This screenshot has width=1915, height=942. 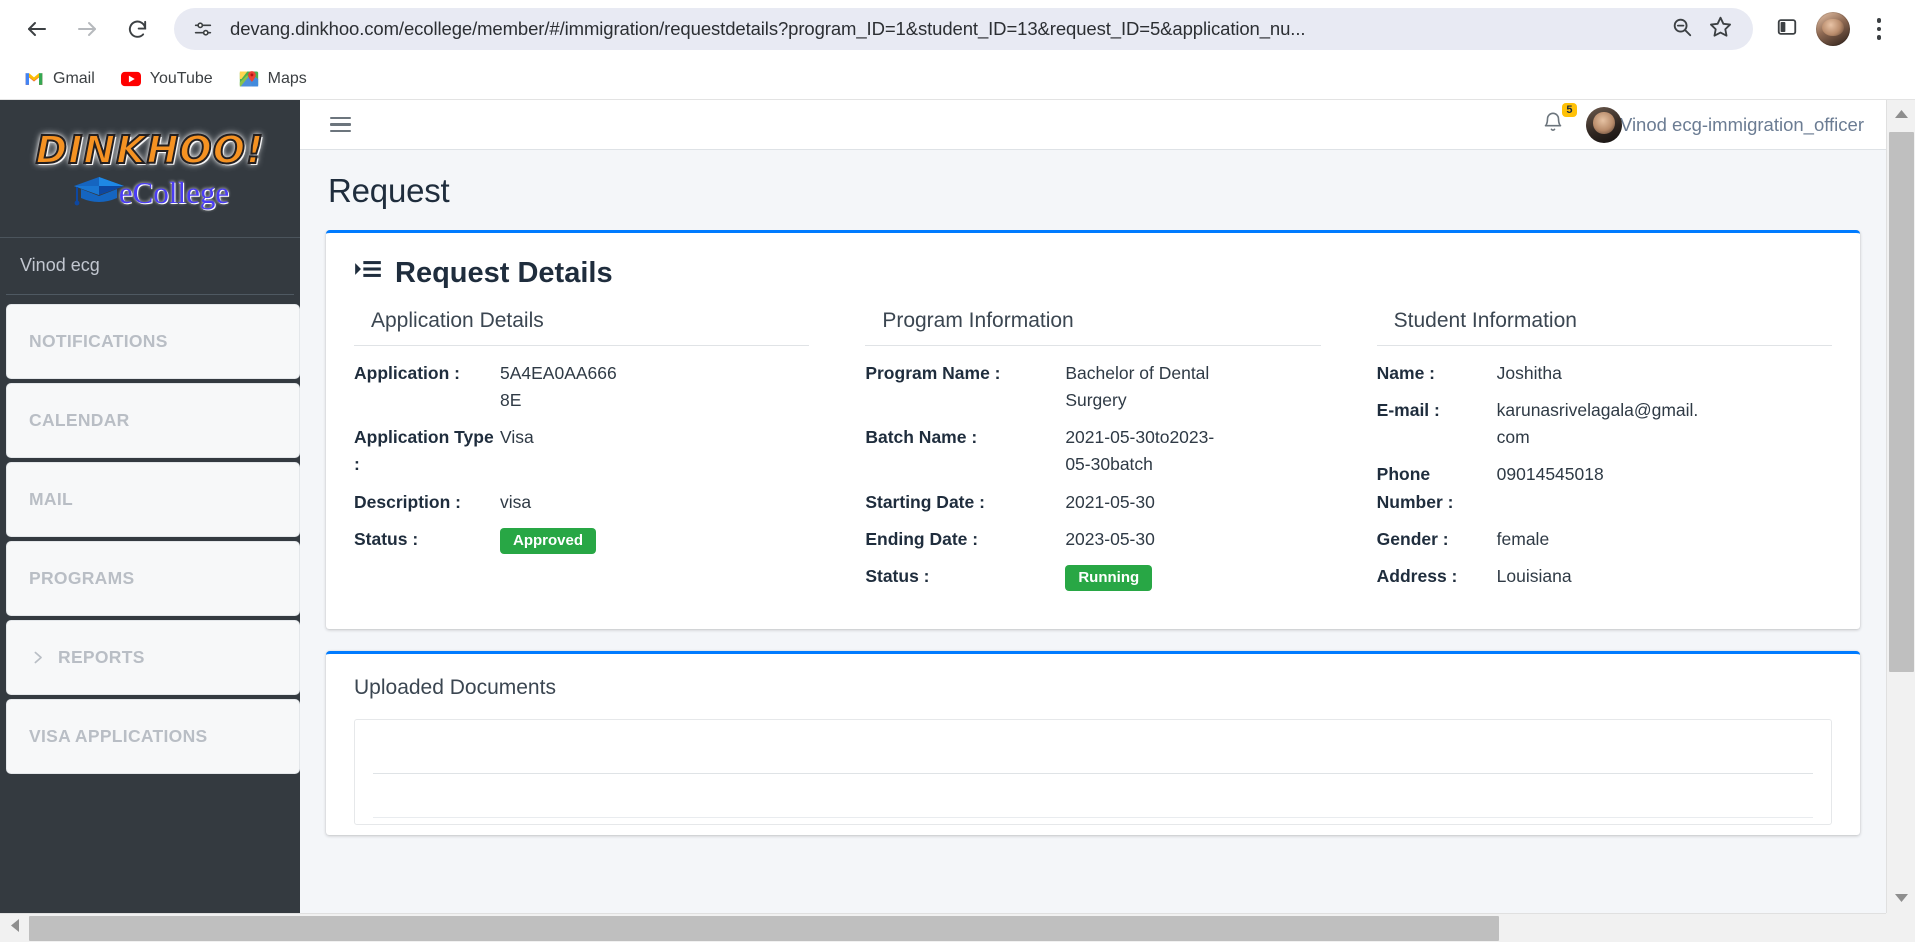 What do you see at coordinates (34, 79) in the screenshot?
I see `gmail-icon` at bounding box center [34, 79].